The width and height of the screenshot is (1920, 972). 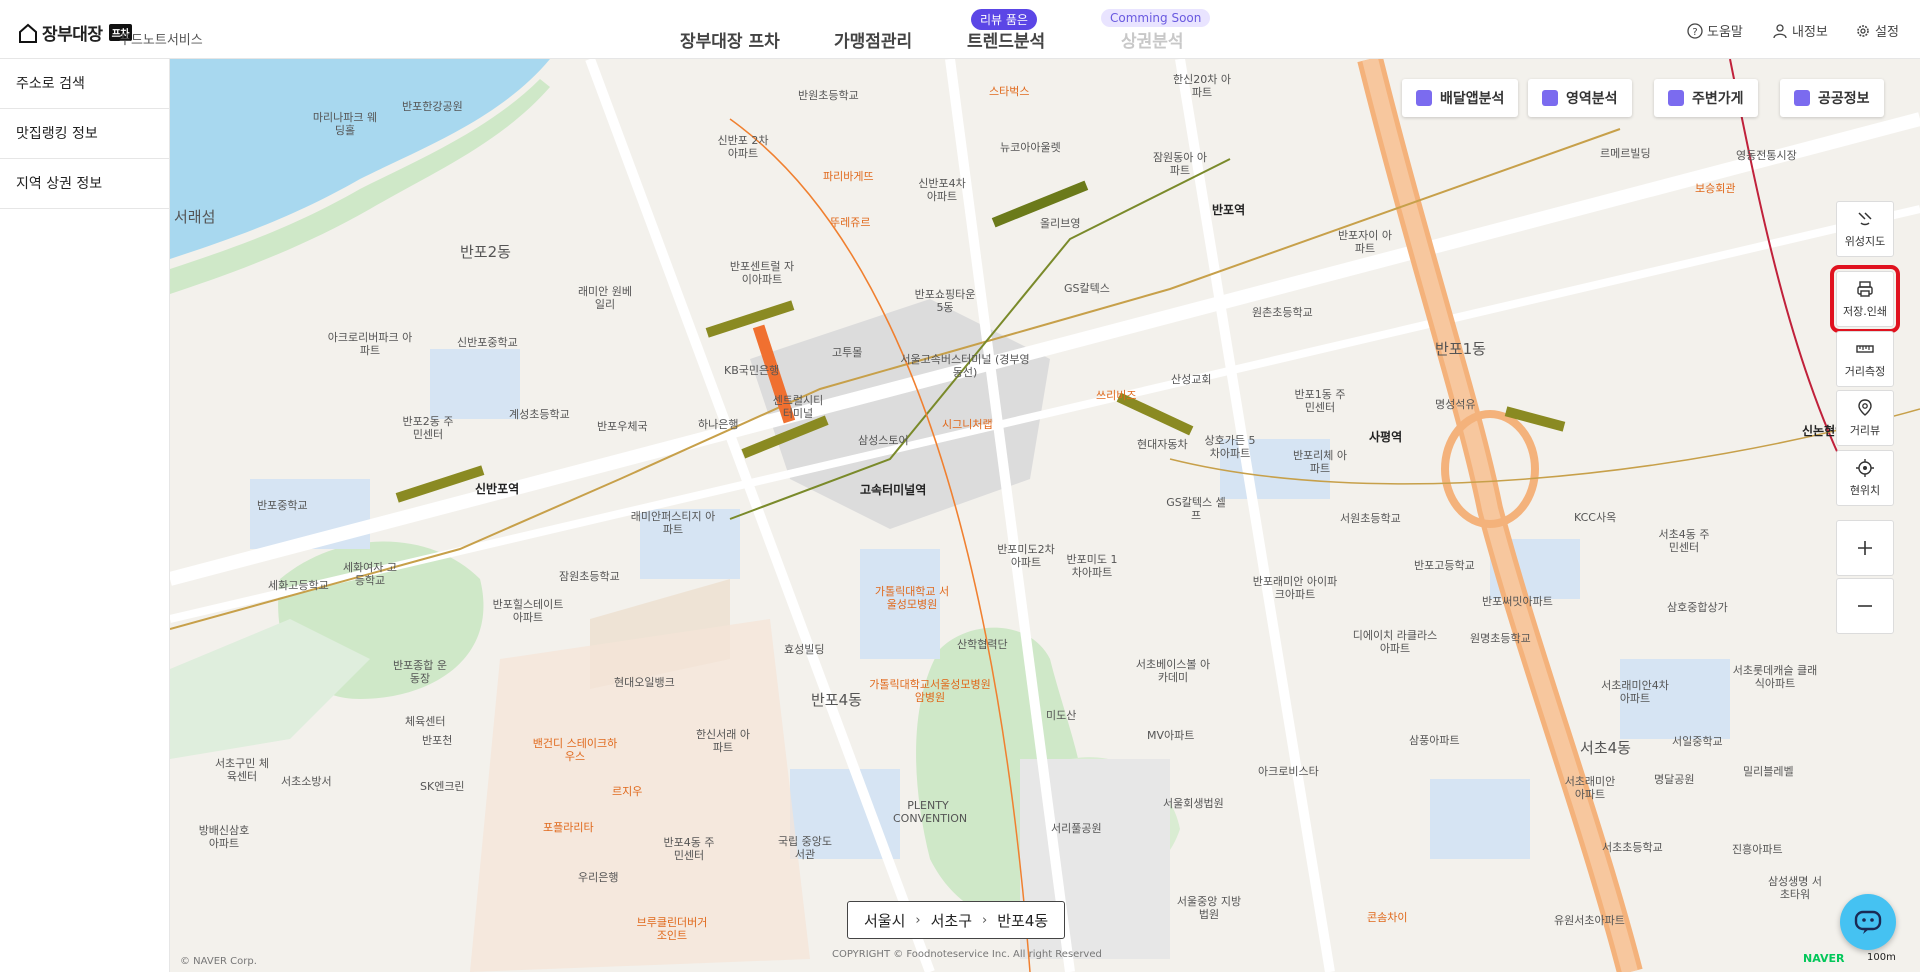 I want to click on map-poi: 가톨릭대학교서울성모병원 암병원, so click(x=930, y=691).